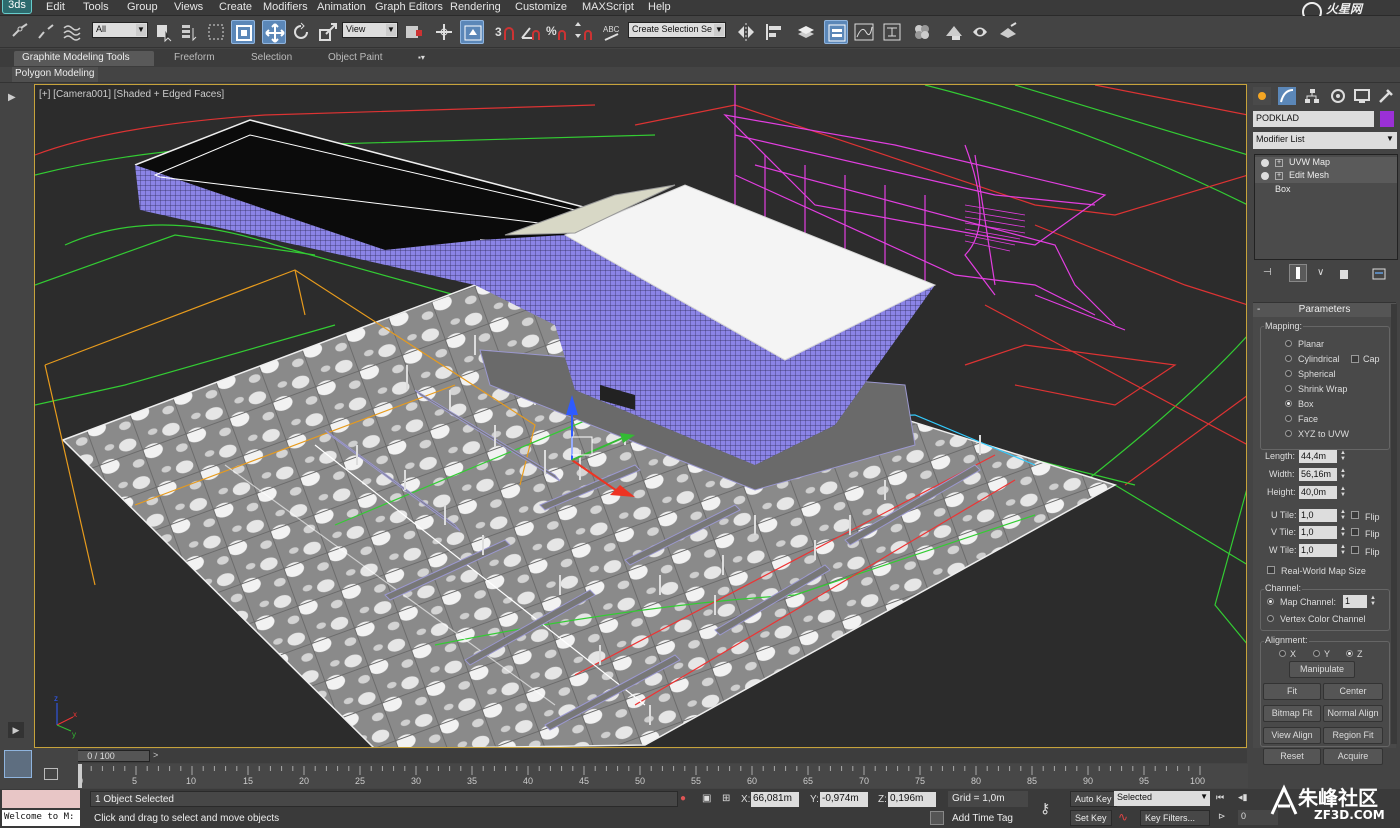  Describe the element at coordinates (504, 32) in the screenshot. I see `snaps-toggle-icon: 3` at that location.